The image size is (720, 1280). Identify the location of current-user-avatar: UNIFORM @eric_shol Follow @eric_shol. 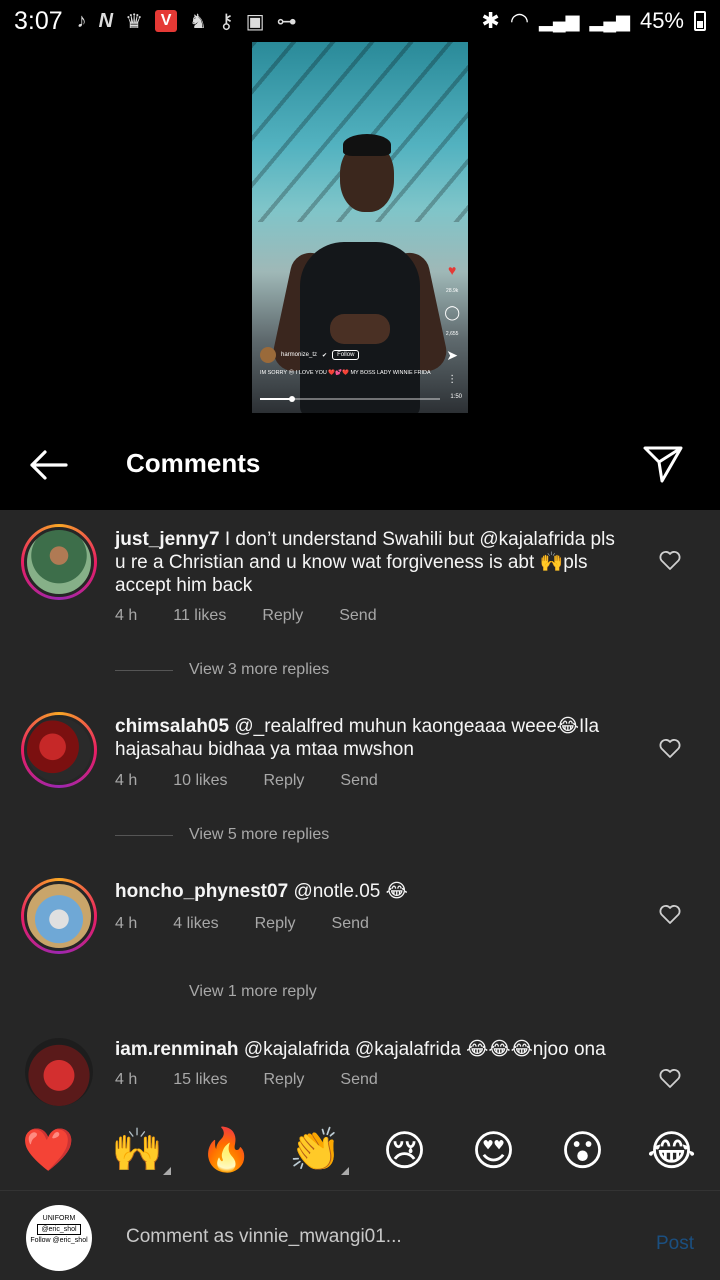
(59, 1238).